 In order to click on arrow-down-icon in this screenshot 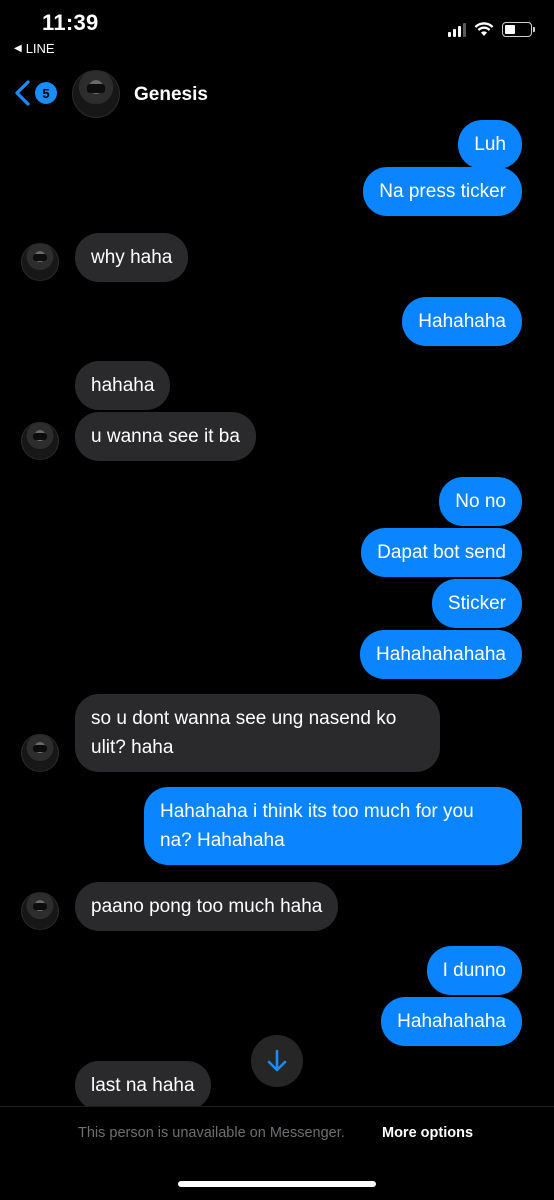, I will do `click(277, 1060)`.